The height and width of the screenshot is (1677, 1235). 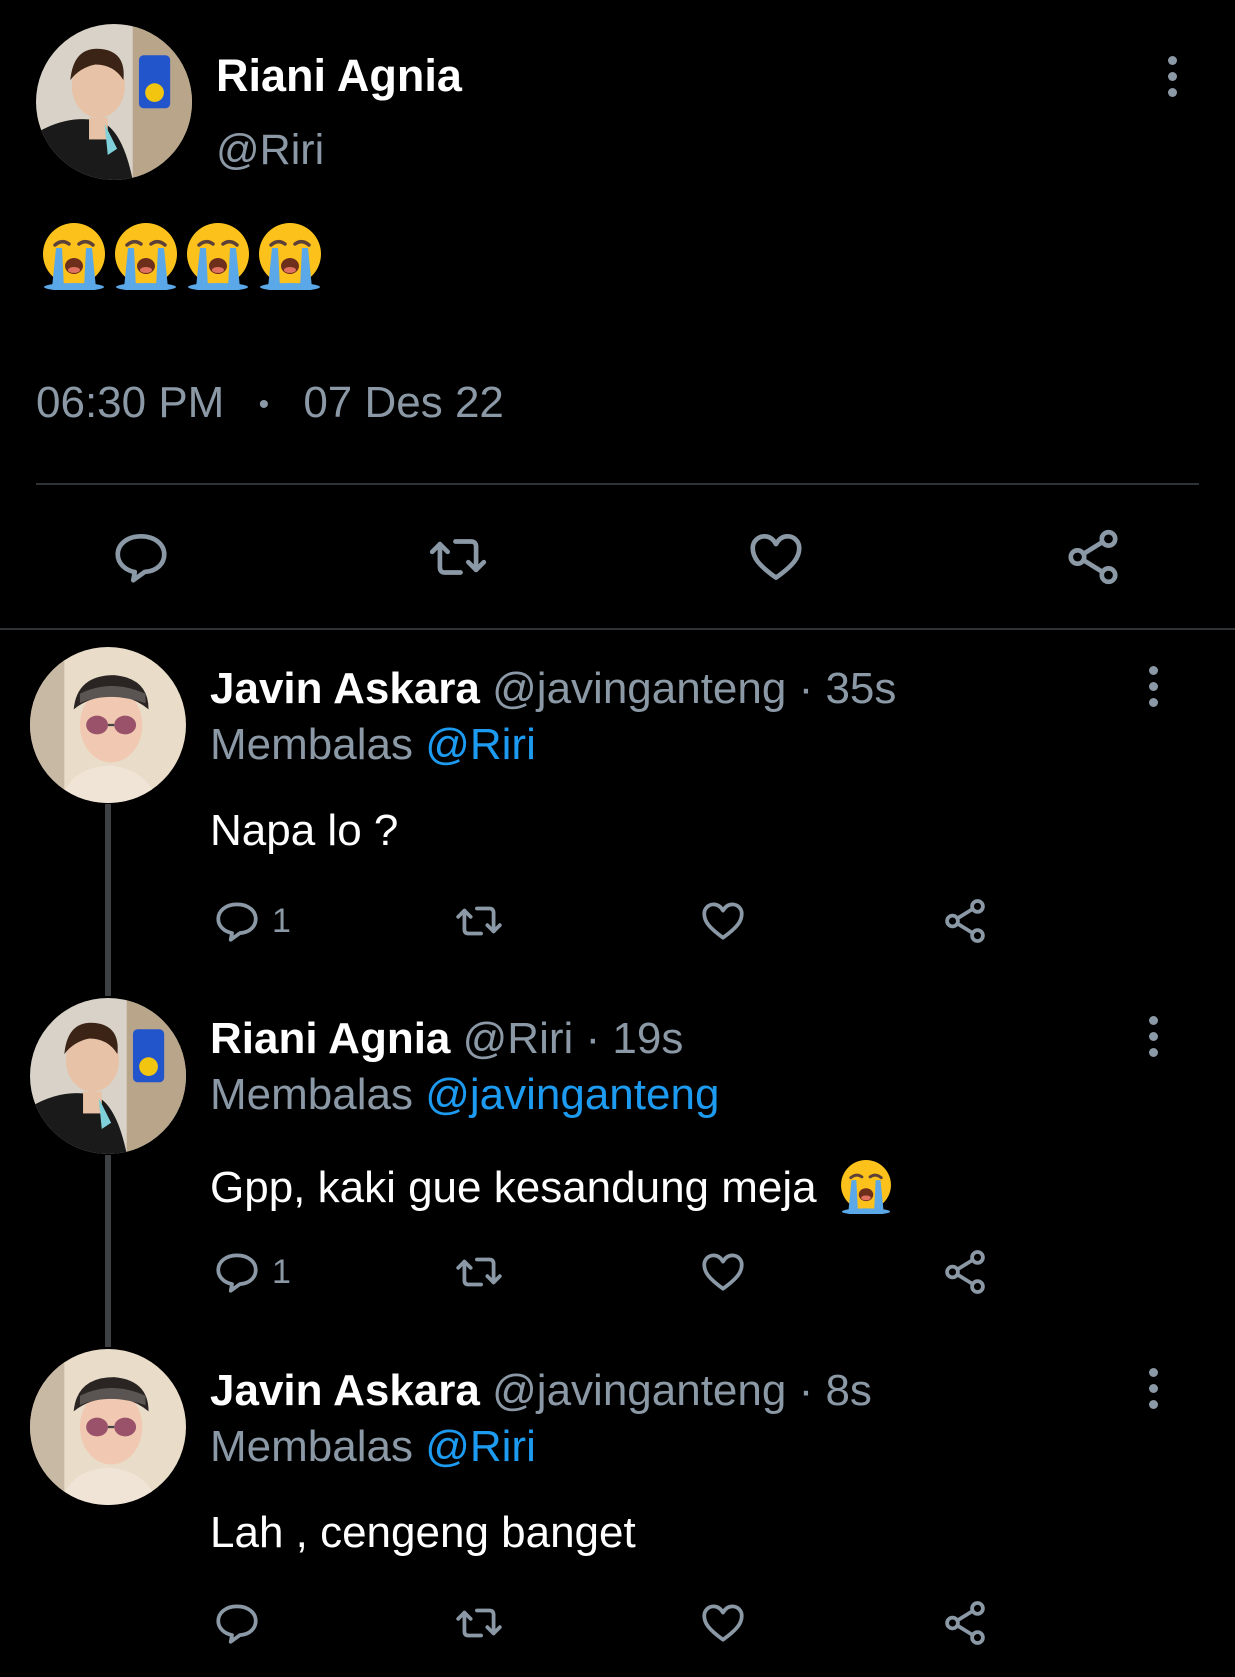 I want to click on reply-text: Napa lo ?, so click(x=304, y=830).